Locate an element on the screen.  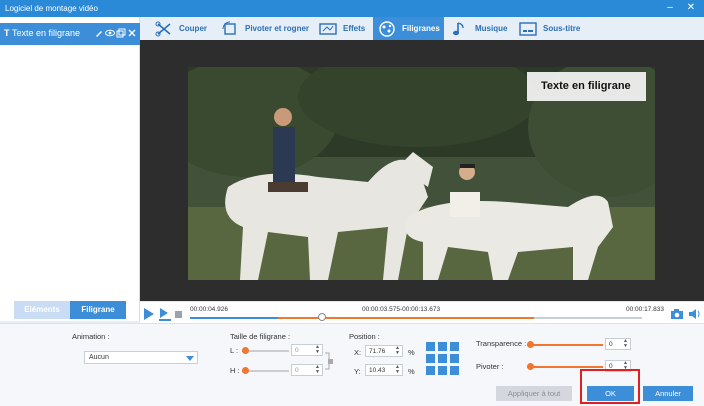
tab-watermark: Filigrane is located at coordinates (98, 310).